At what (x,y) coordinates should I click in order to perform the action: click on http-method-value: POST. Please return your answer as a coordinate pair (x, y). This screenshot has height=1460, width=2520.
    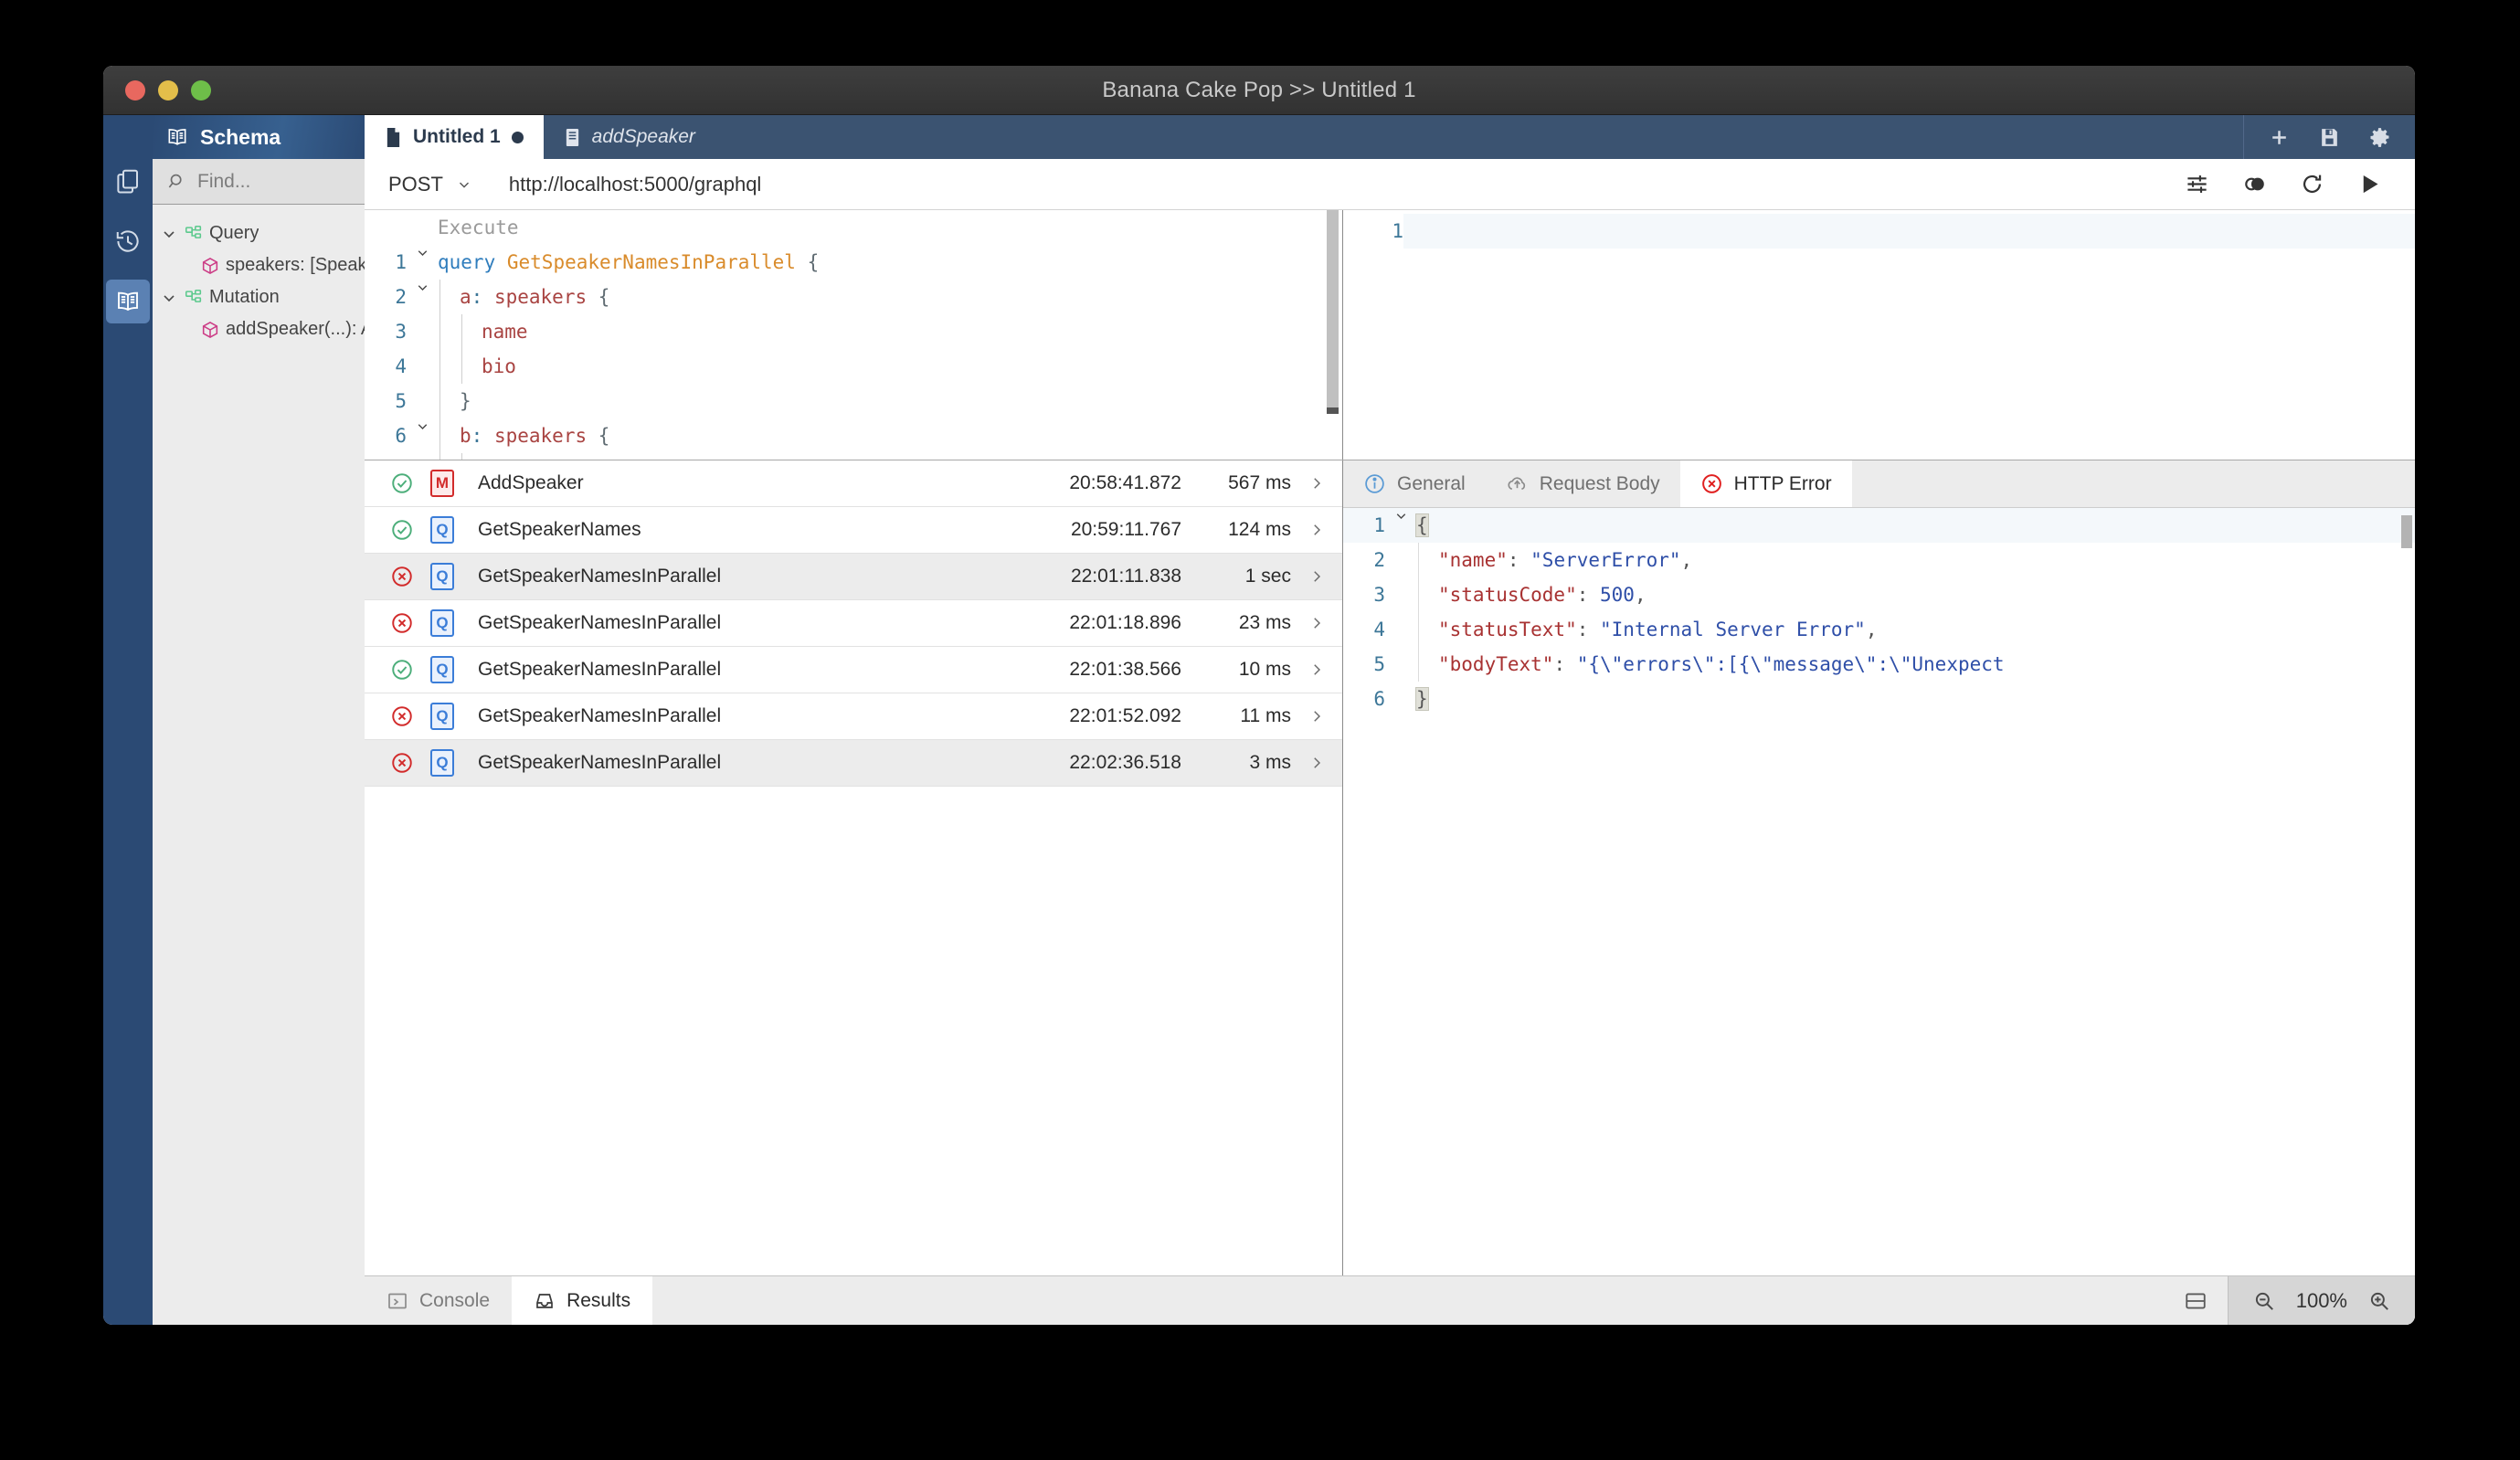
    Looking at the image, I should click on (416, 184).